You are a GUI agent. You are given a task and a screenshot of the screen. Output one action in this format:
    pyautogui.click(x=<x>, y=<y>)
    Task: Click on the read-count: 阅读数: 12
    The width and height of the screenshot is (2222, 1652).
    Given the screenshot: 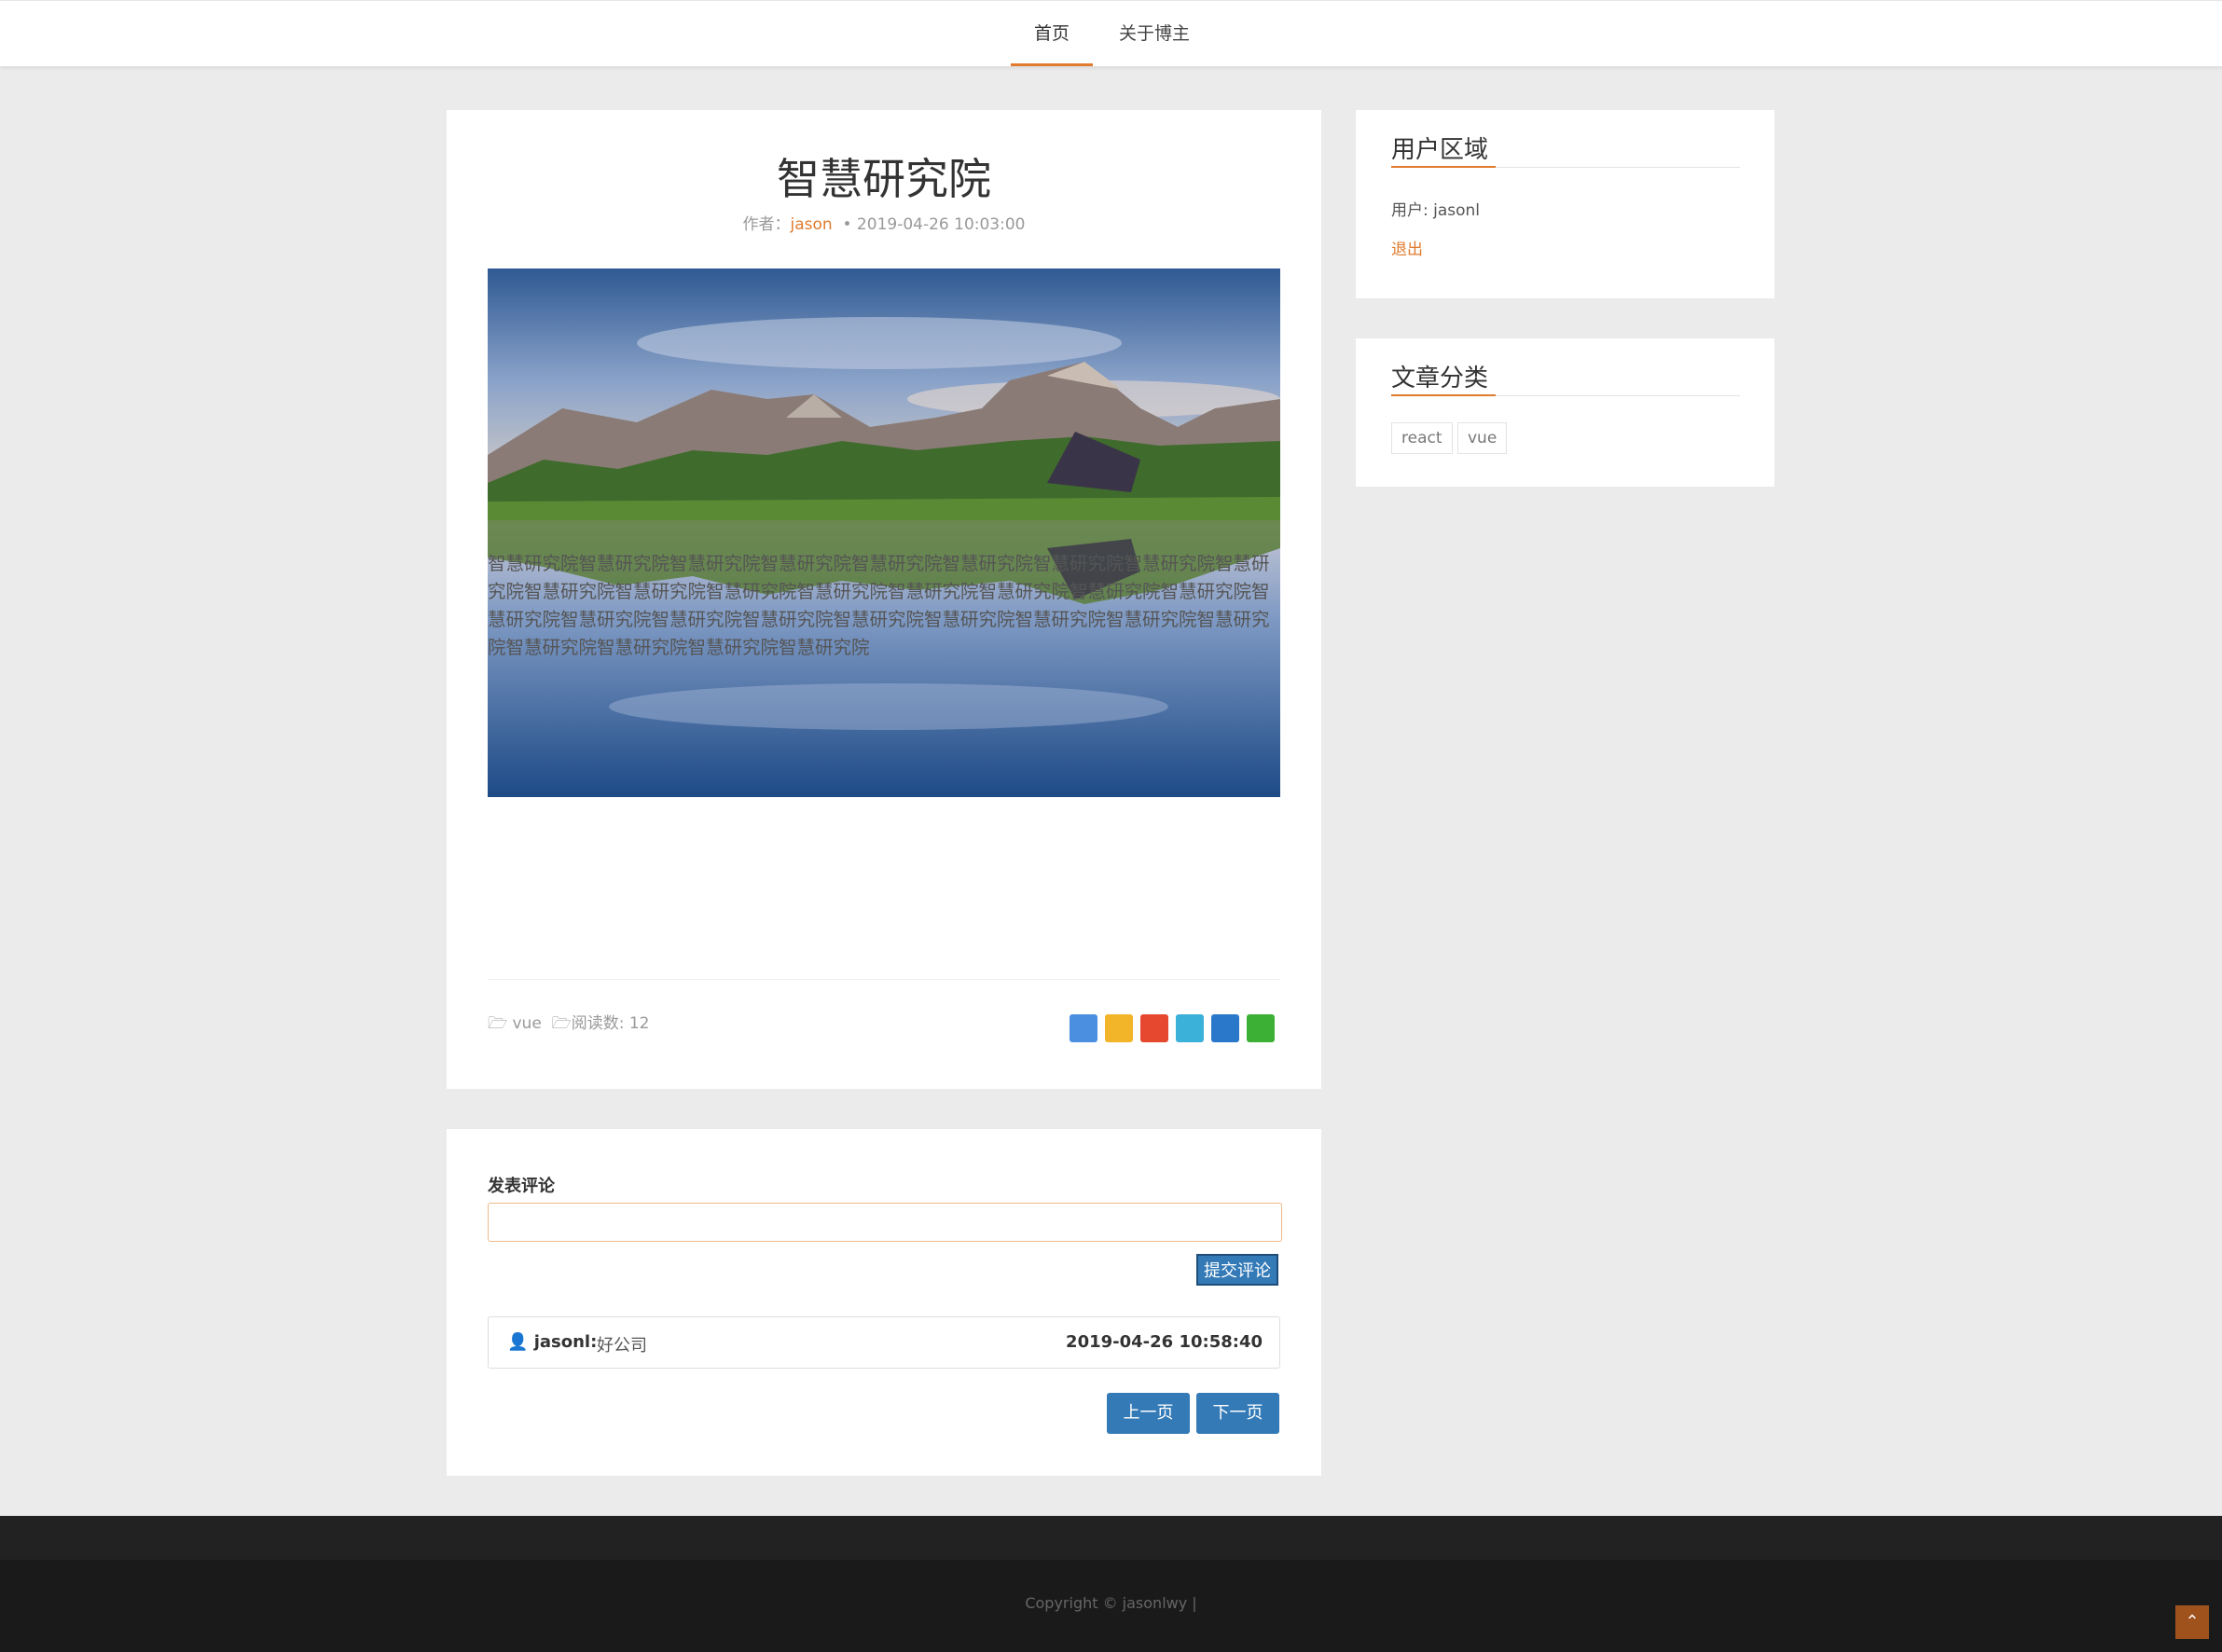 What is the action you would take?
    pyautogui.click(x=610, y=1023)
    